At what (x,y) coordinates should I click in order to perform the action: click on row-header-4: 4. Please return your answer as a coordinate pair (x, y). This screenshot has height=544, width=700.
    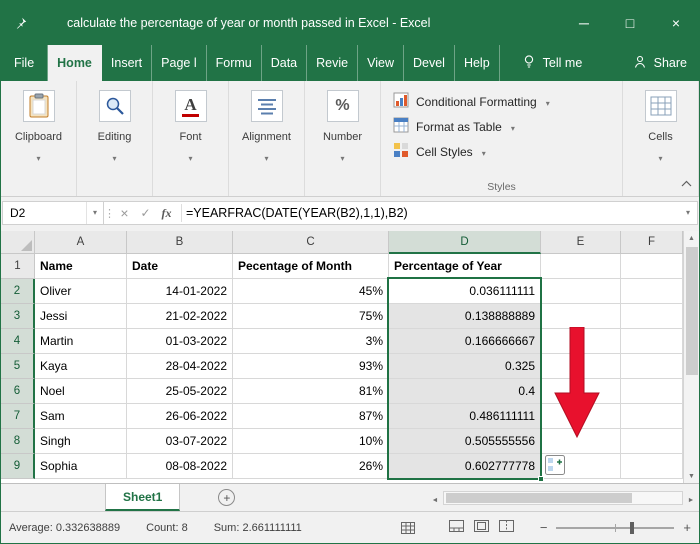
    Looking at the image, I should click on (18, 341).